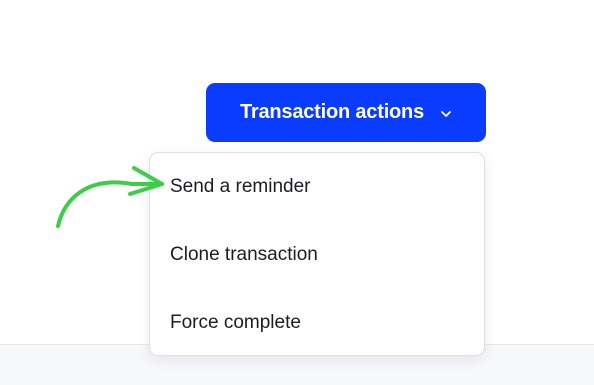 This screenshot has width=594, height=385. What do you see at coordinates (317, 187) in the screenshot?
I see `menu-item-send-reminder: Send a reminder` at bounding box center [317, 187].